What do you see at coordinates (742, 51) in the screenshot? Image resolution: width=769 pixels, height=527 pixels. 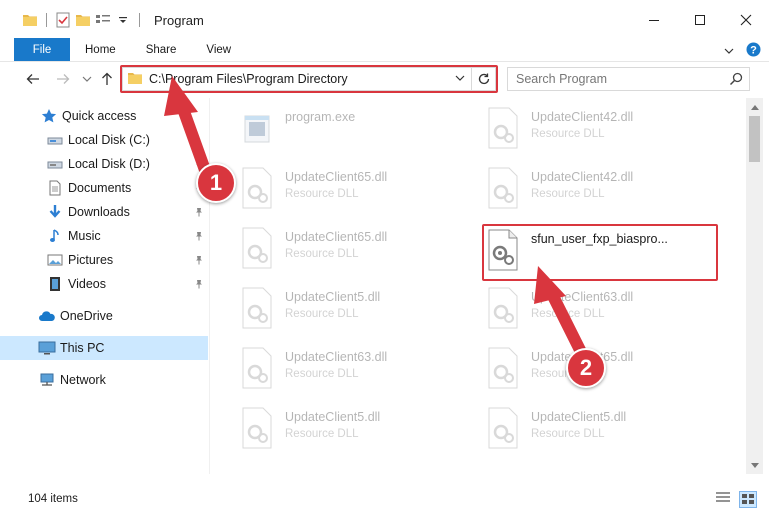 I see `ribbon-right-controls: ?` at bounding box center [742, 51].